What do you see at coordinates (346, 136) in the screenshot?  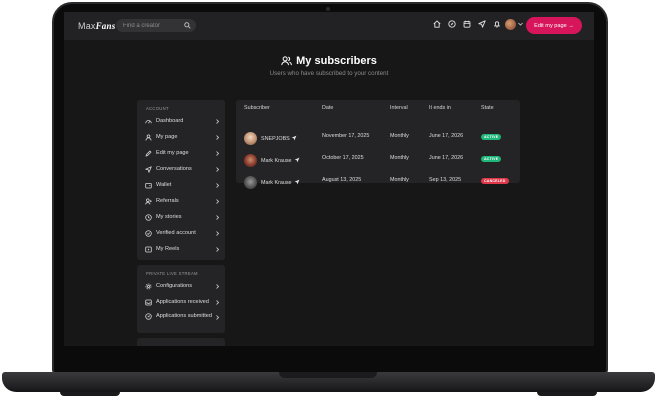 I see `subscription-date: November 17, 2025` at bounding box center [346, 136].